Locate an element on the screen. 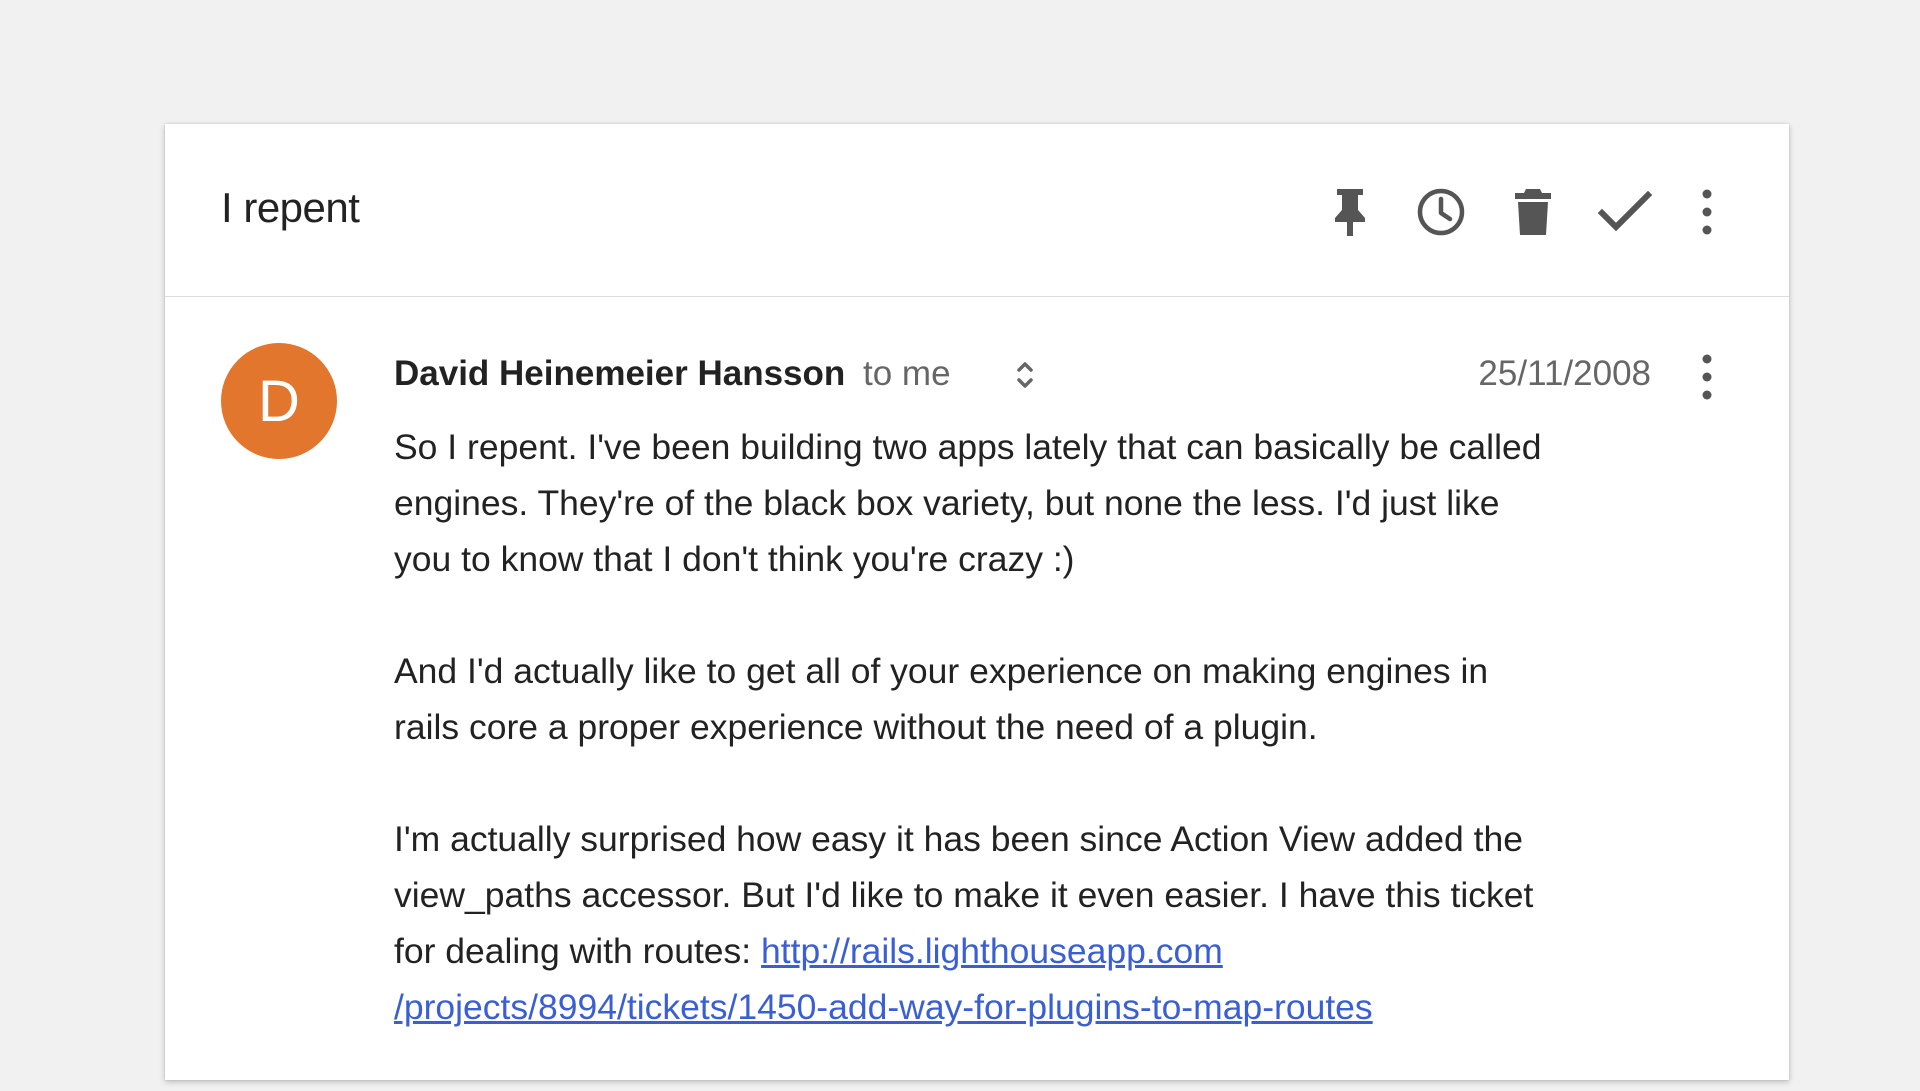 The image size is (1920, 1091). done-button is located at coordinates (1625, 212).